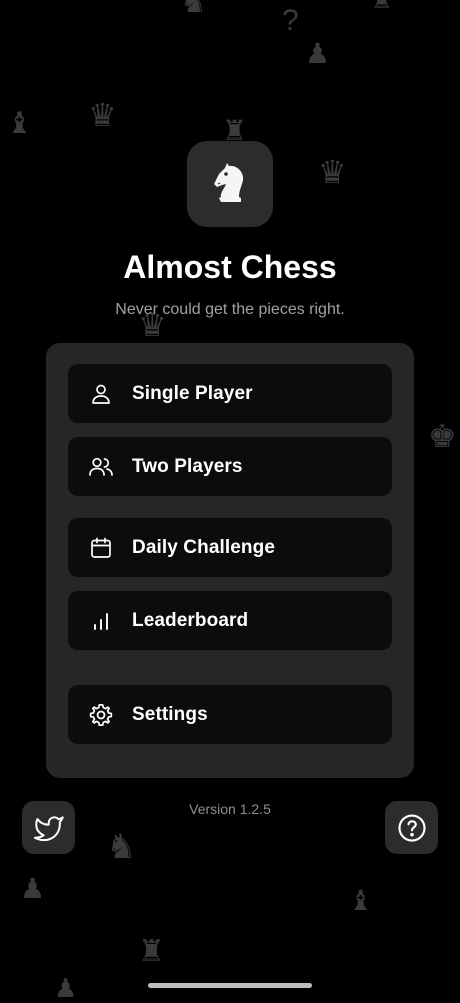 Image resolution: width=460 pixels, height=1003 pixels. I want to click on help-icon, so click(411, 827).